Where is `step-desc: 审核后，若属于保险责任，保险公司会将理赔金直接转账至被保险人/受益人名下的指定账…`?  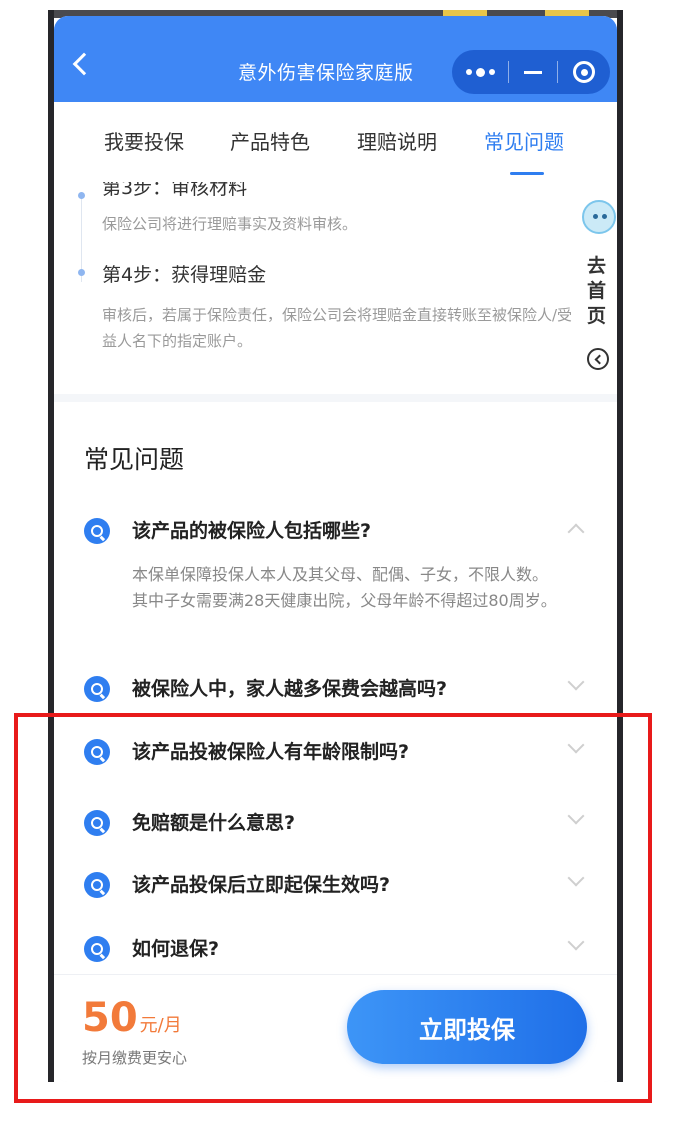
step-desc: 审核后，若属于保险责任，保险公司会将理赔金直接转账至被保险人/受益人名下的指定账… is located at coordinates (337, 328).